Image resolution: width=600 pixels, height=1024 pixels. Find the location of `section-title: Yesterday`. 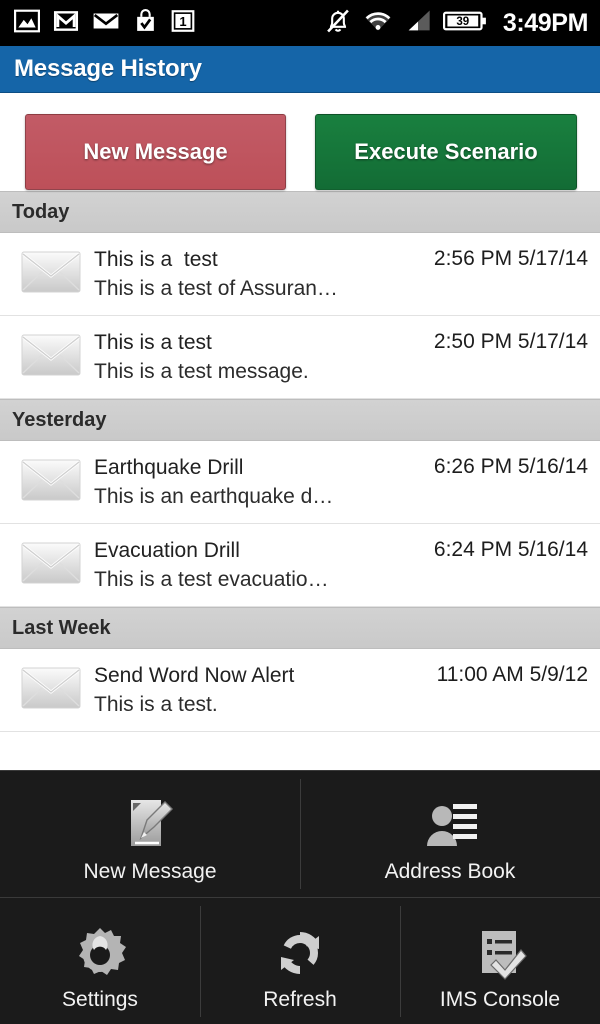

section-title: Yesterday is located at coordinates (59, 419).